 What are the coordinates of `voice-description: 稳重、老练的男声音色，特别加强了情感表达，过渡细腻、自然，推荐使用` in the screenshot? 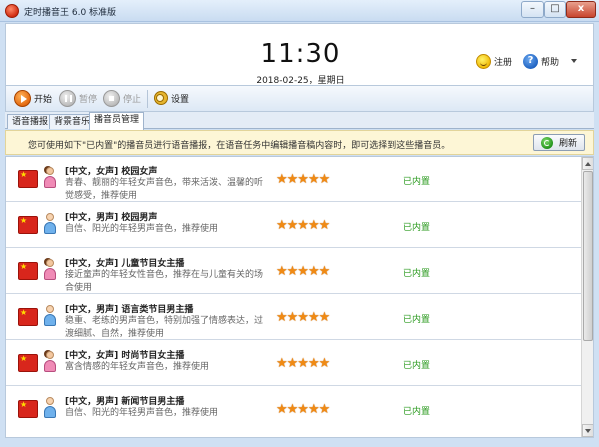 It's located at (164, 327).